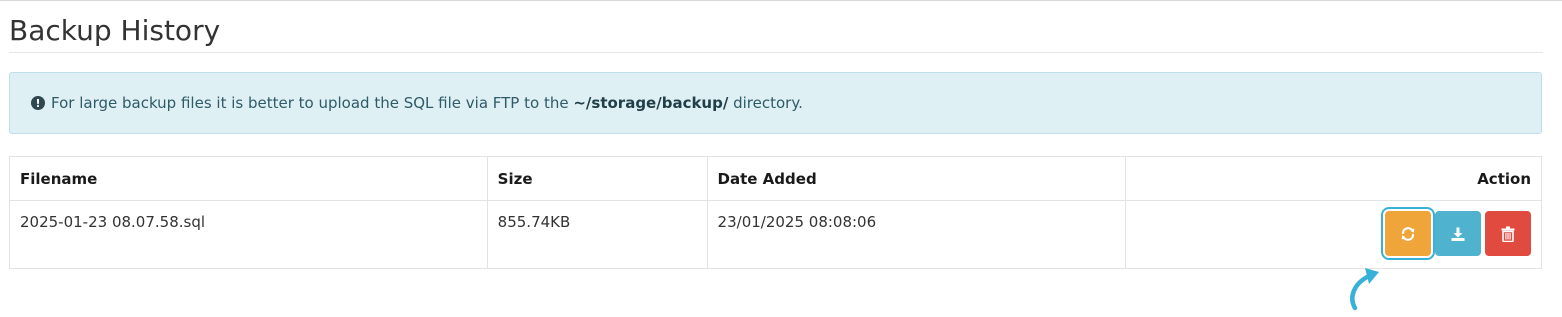 The width and height of the screenshot is (1562, 317). What do you see at coordinates (597, 178) in the screenshot?
I see `column-header-size: Size` at bounding box center [597, 178].